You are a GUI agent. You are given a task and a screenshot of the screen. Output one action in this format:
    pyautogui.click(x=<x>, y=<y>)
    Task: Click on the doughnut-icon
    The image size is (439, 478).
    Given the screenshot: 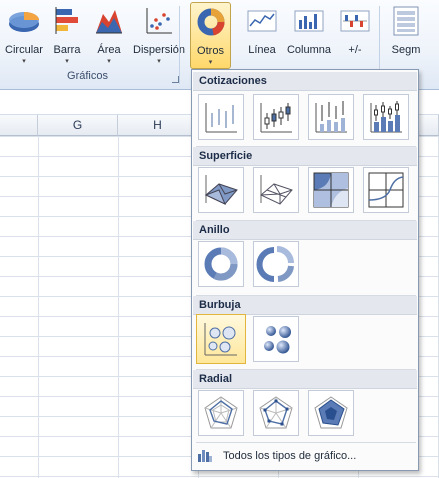 What is the action you would take?
    pyautogui.click(x=221, y=264)
    